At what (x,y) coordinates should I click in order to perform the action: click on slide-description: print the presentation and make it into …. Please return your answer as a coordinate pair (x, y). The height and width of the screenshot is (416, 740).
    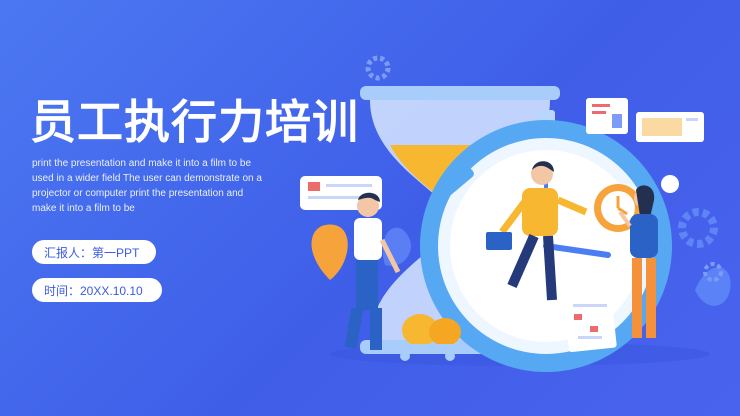
    Looking at the image, I should click on (147, 186).